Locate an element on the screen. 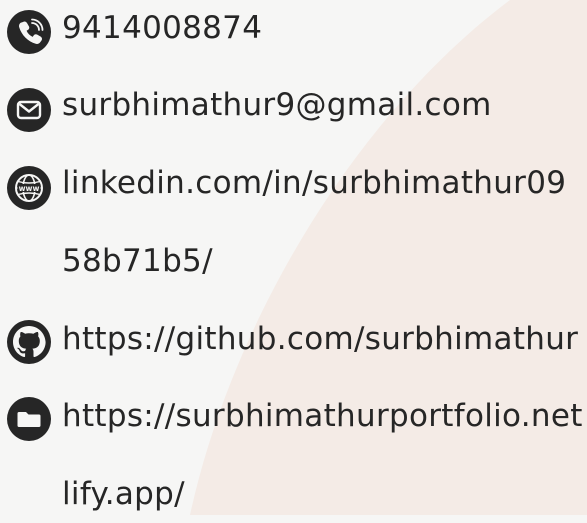 The image size is (587, 523). contact-row-linkedin: www linkedin.com/in/surbhimathur09 is located at coordinates (293, 187).